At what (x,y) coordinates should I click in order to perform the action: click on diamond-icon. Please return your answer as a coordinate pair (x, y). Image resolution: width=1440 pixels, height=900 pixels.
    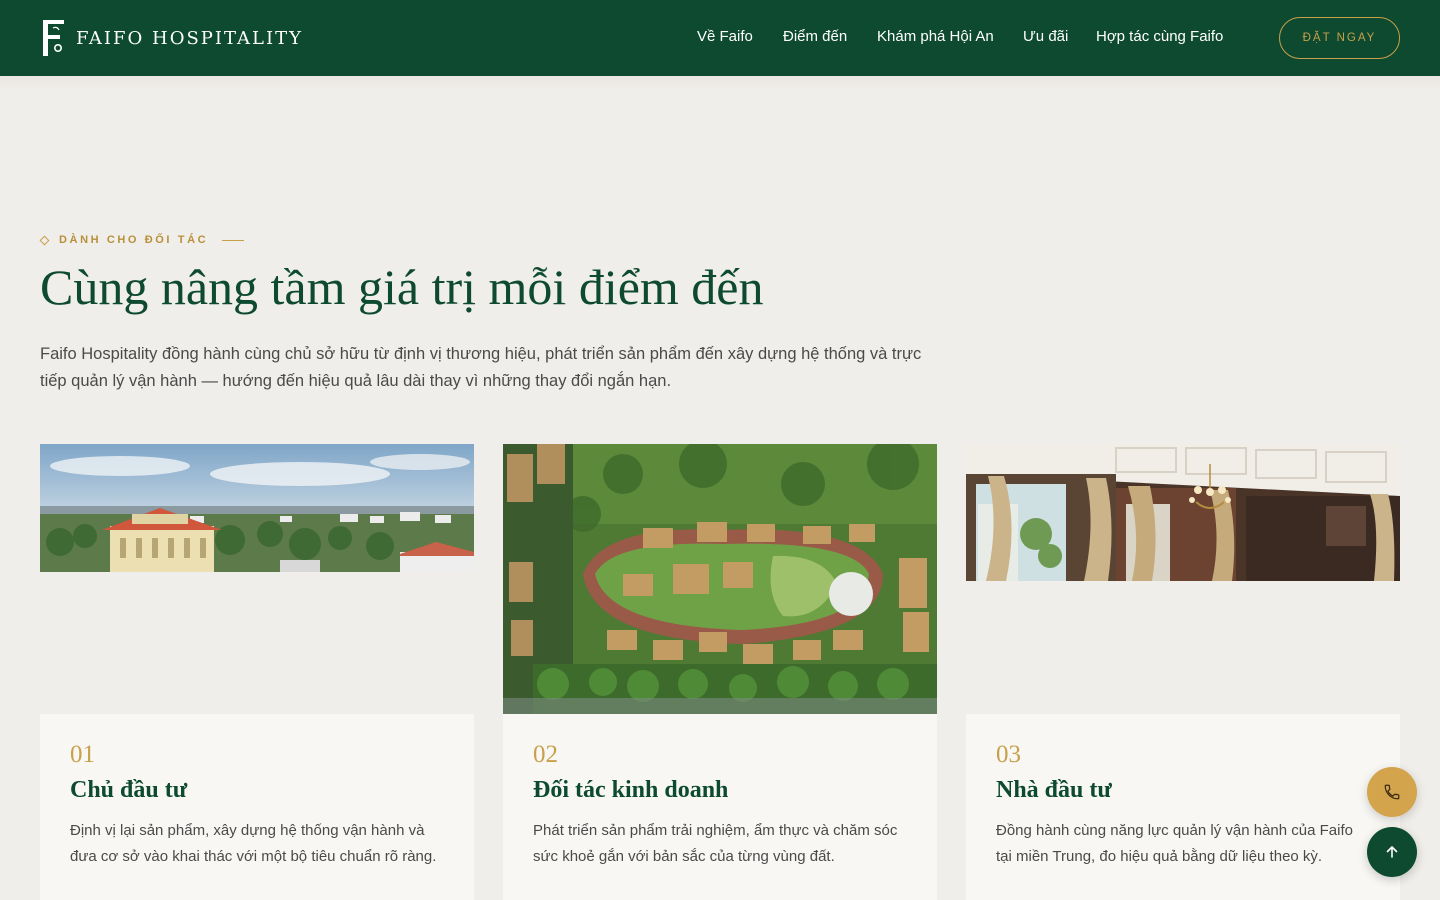
    Looking at the image, I should click on (44, 240).